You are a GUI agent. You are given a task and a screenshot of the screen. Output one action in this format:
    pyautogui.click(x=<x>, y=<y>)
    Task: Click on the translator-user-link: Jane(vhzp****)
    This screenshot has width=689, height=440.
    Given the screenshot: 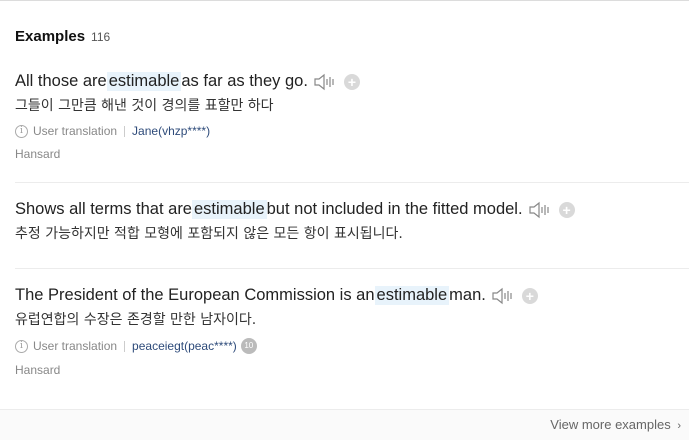 What is the action you would take?
    pyautogui.click(x=171, y=131)
    